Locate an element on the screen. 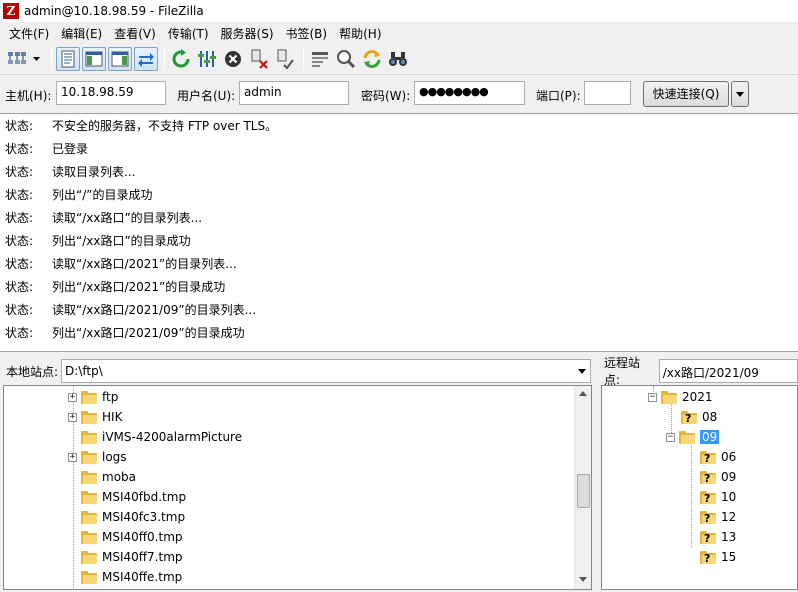  process-queue-button is located at coordinates (207, 59).